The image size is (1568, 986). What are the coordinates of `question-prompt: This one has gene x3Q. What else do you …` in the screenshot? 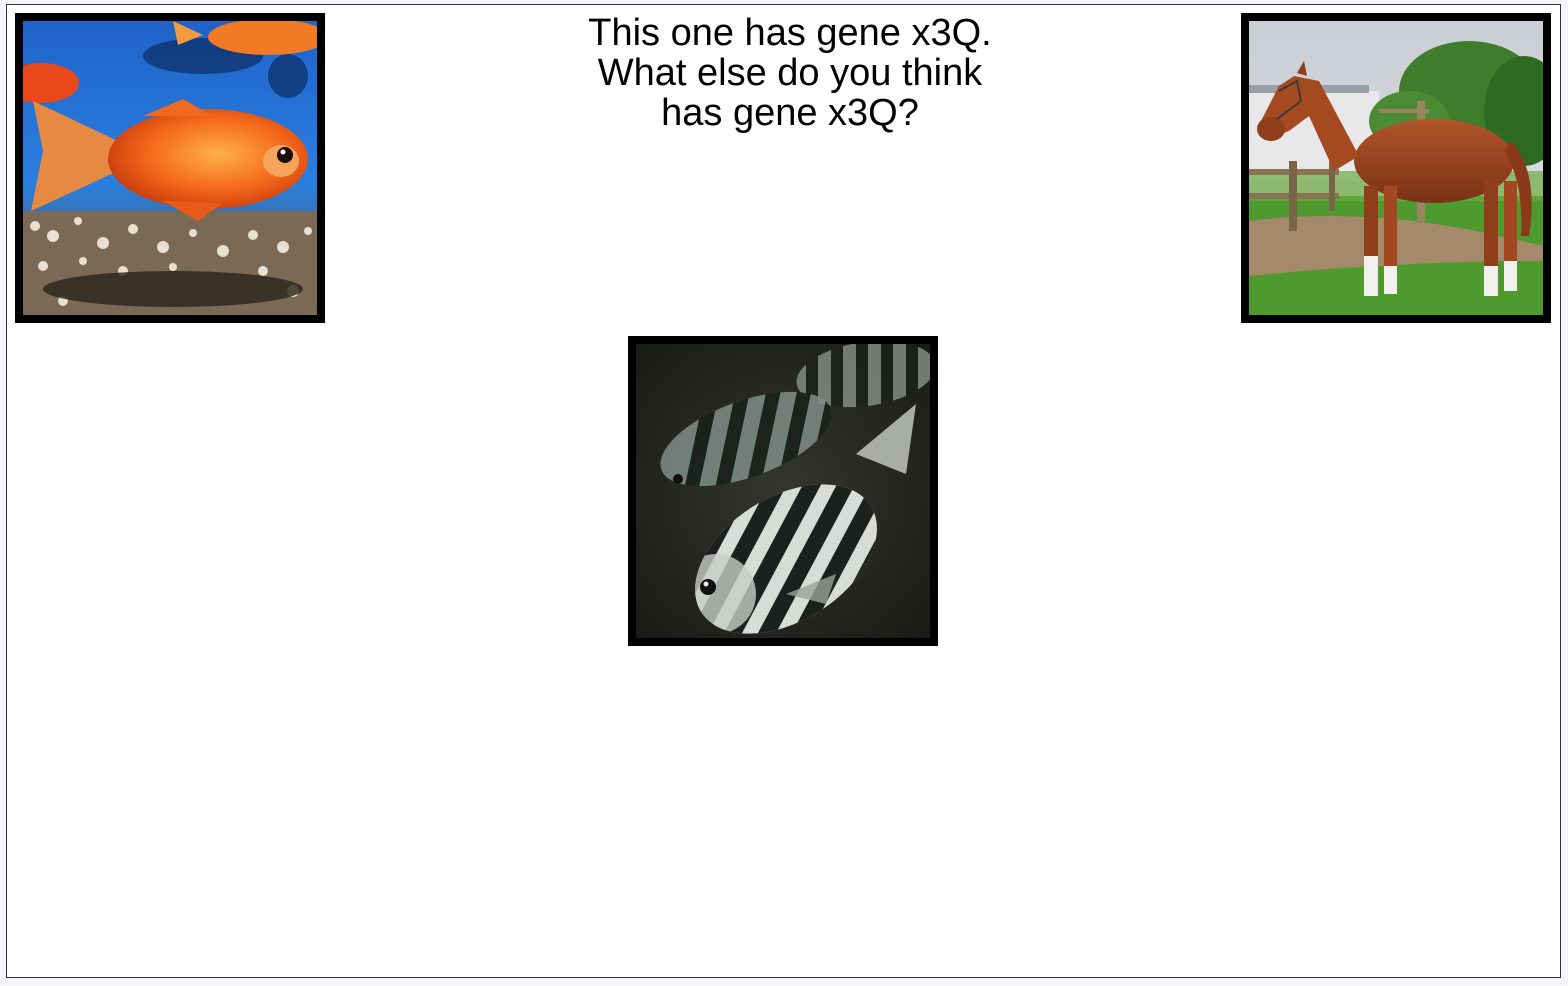 It's located at (790, 73).